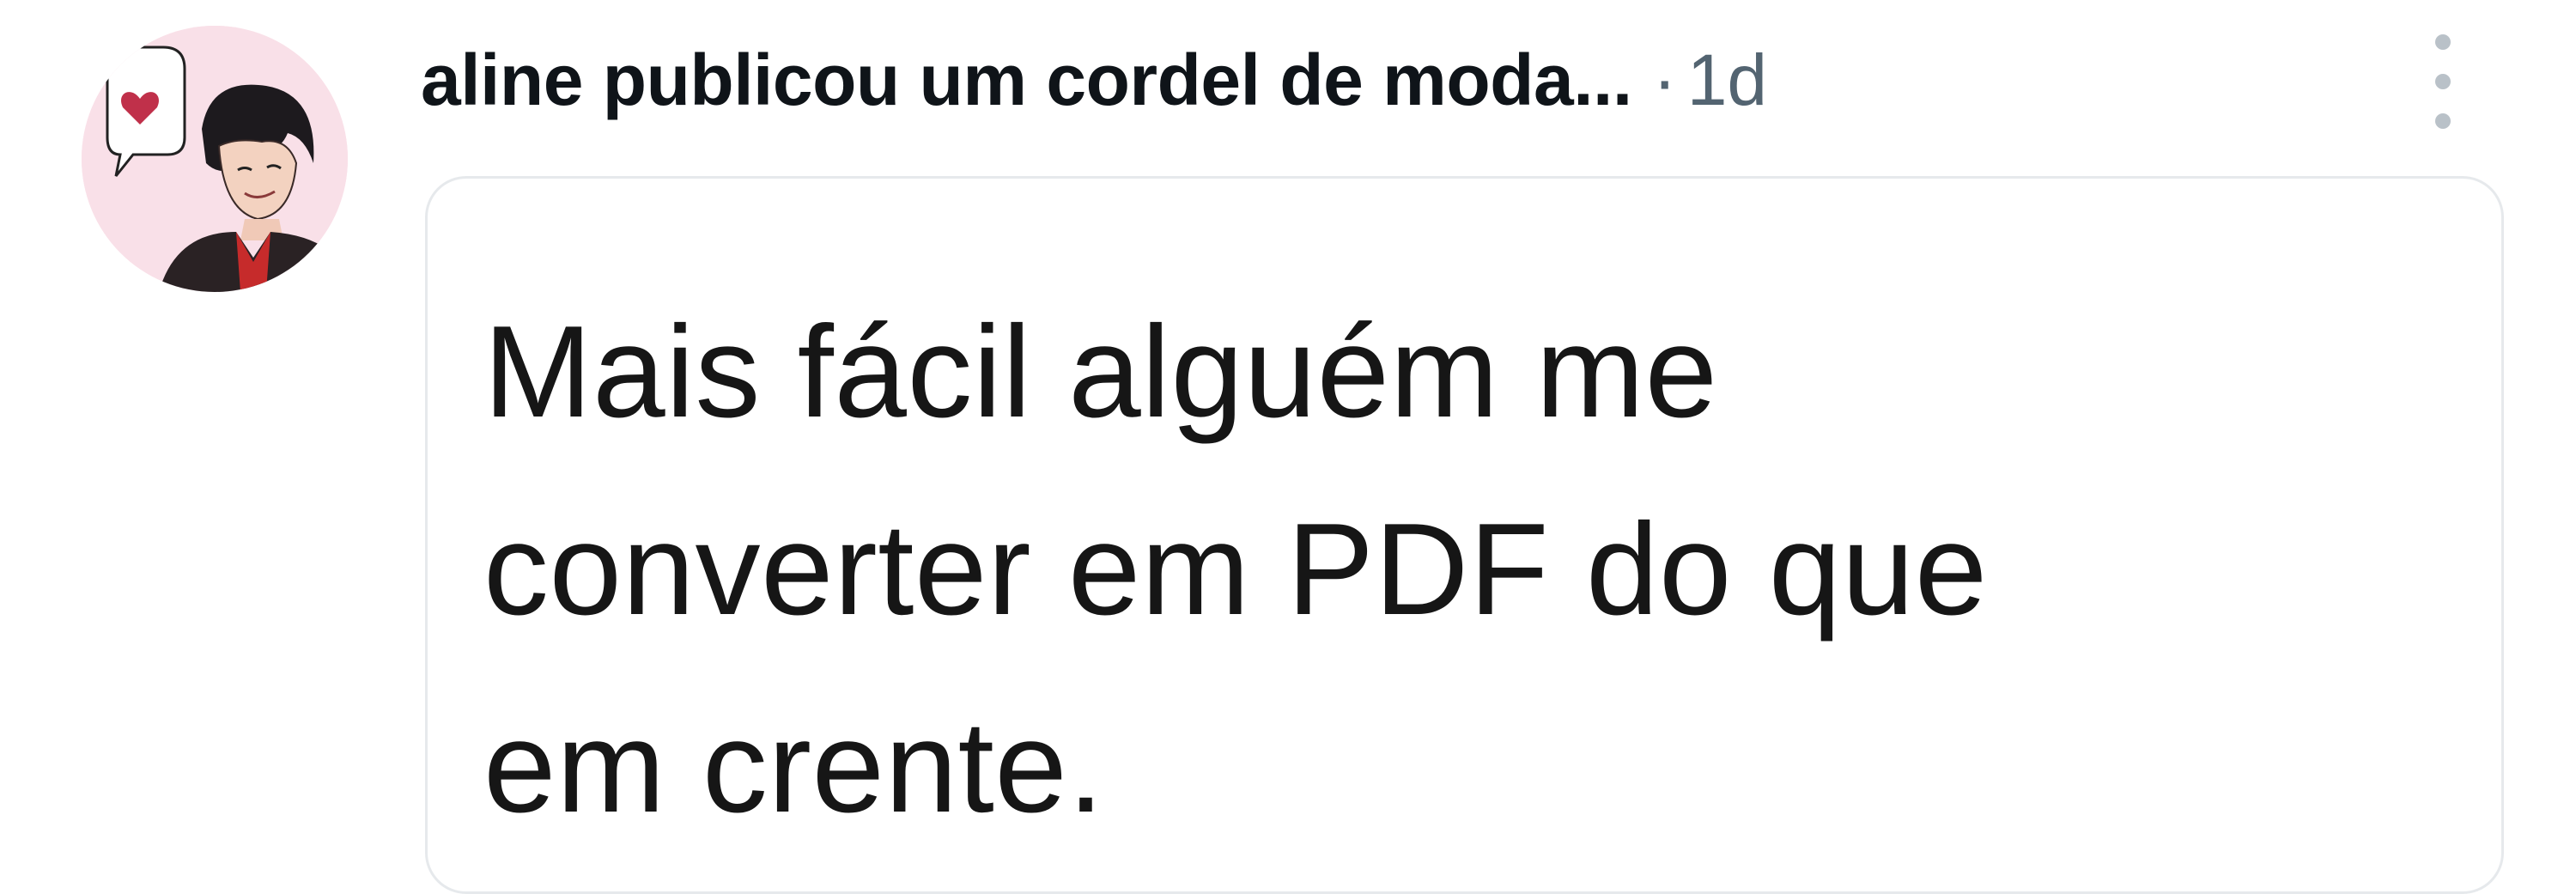 The height and width of the screenshot is (894, 2576). I want to click on avatar, so click(215, 159).